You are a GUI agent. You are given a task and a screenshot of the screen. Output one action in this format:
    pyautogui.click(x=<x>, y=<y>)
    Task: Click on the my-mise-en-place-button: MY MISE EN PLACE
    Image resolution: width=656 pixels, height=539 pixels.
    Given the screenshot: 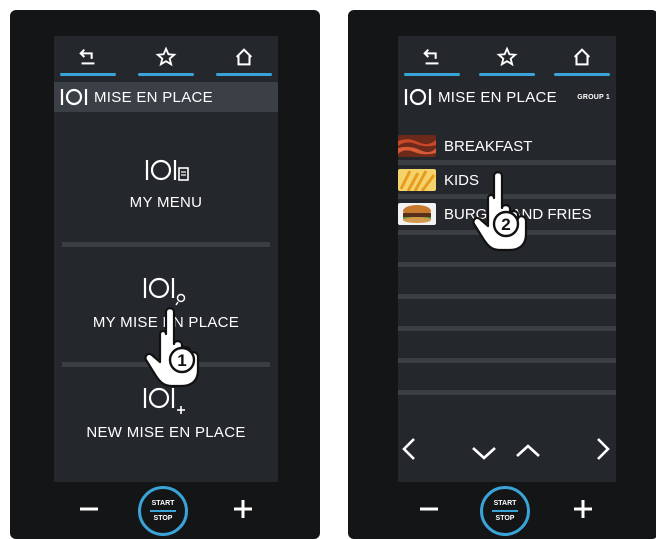 What is the action you would take?
    pyautogui.click(x=166, y=301)
    